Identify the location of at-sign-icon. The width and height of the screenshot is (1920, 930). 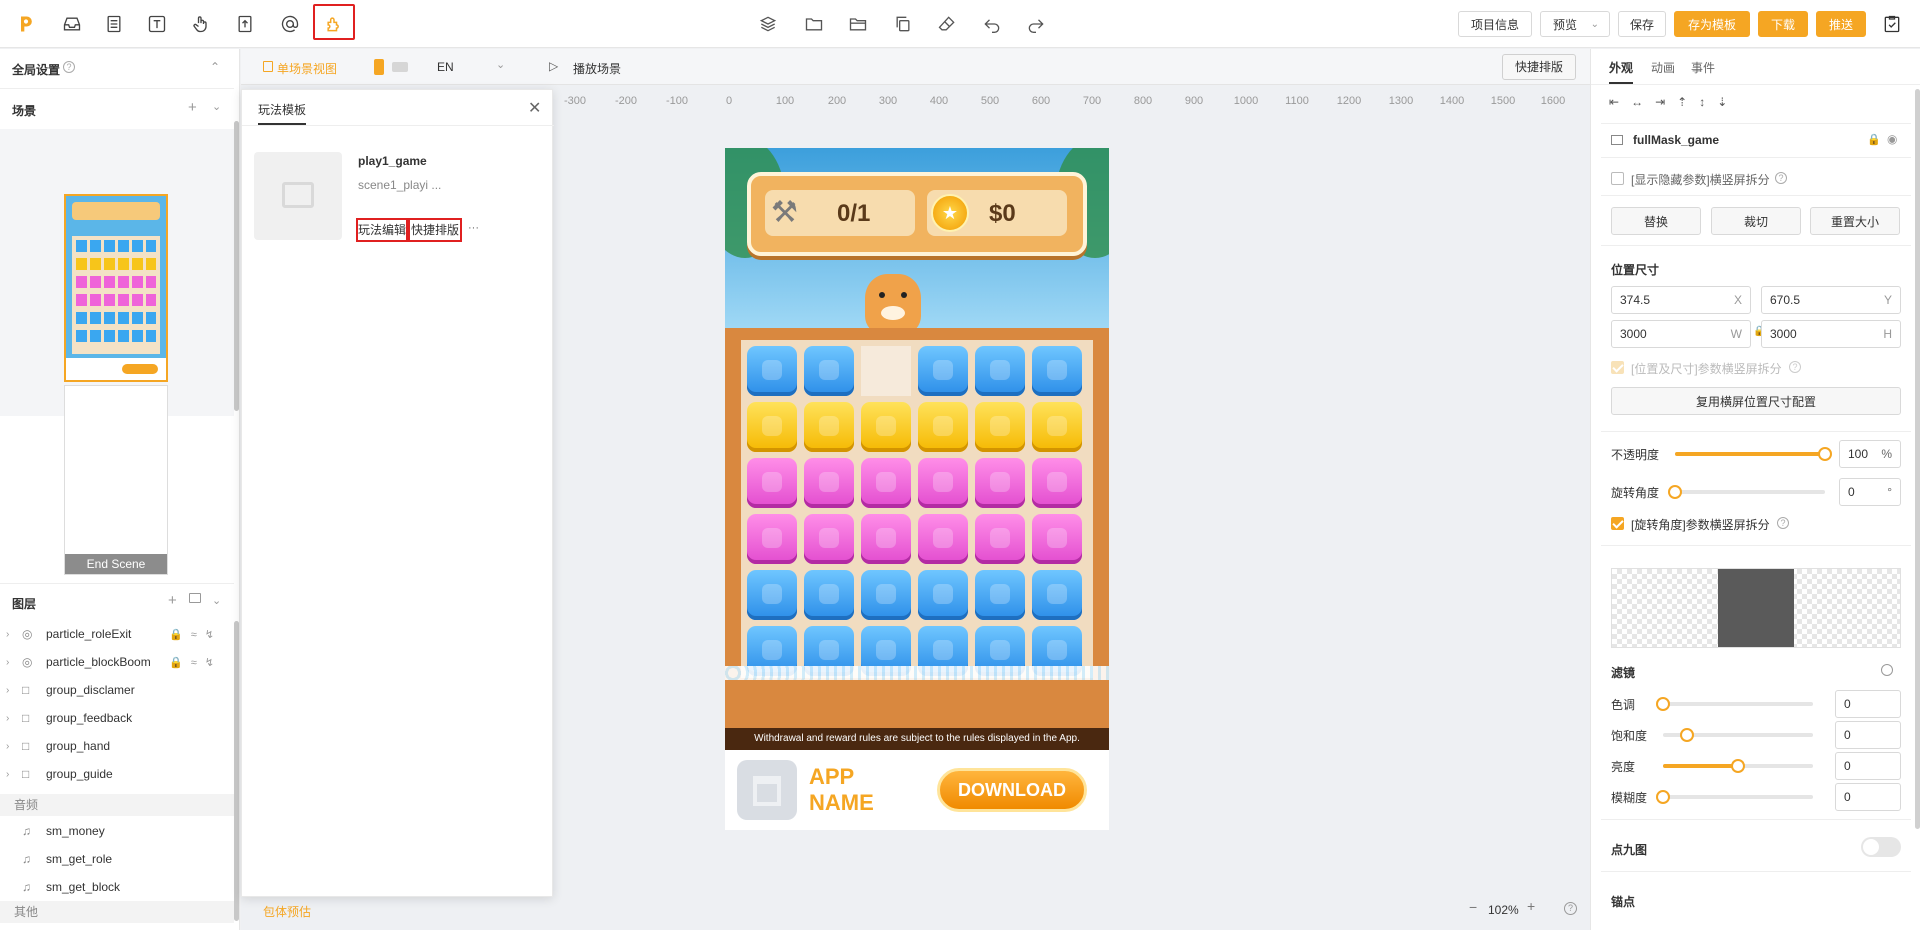
(290, 24).